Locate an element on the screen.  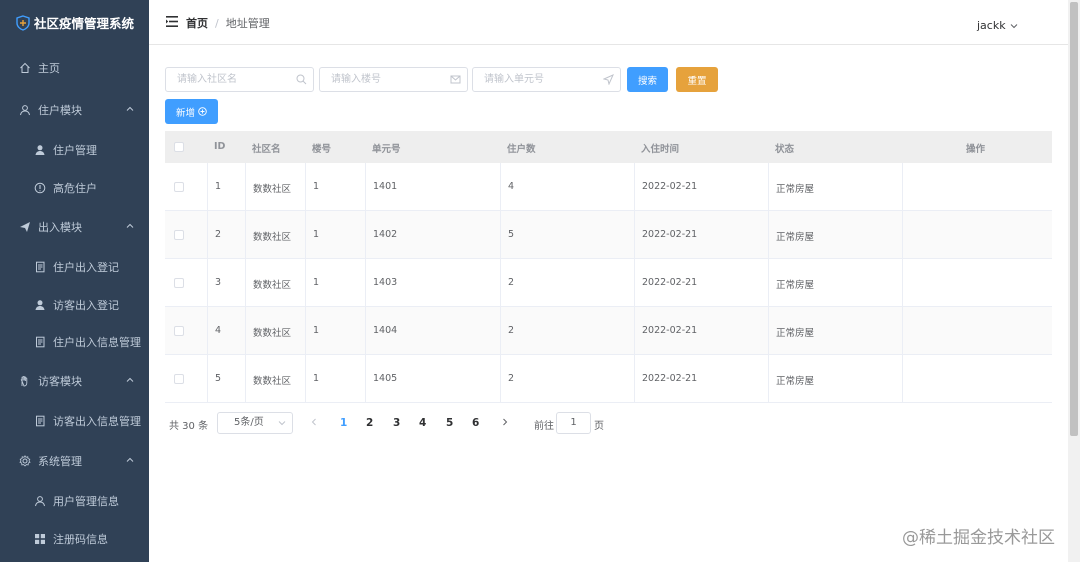
page-1: 1 is located at coordinates (343, 423).